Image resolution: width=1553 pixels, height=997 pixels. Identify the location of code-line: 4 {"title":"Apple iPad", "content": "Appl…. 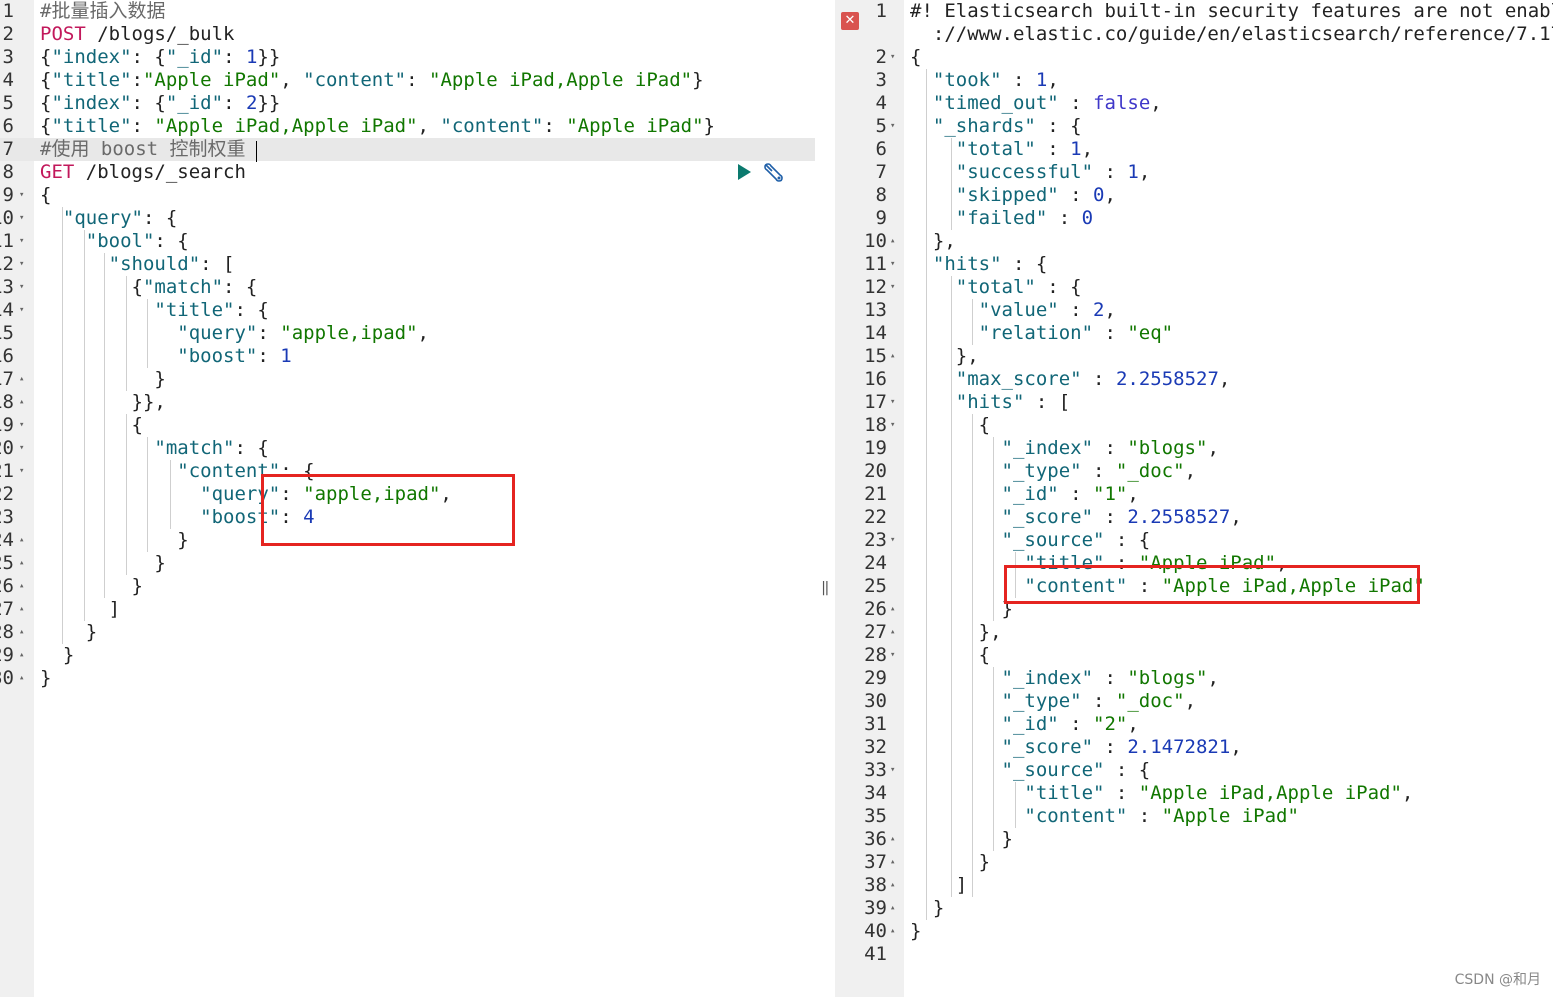
(407, 80).